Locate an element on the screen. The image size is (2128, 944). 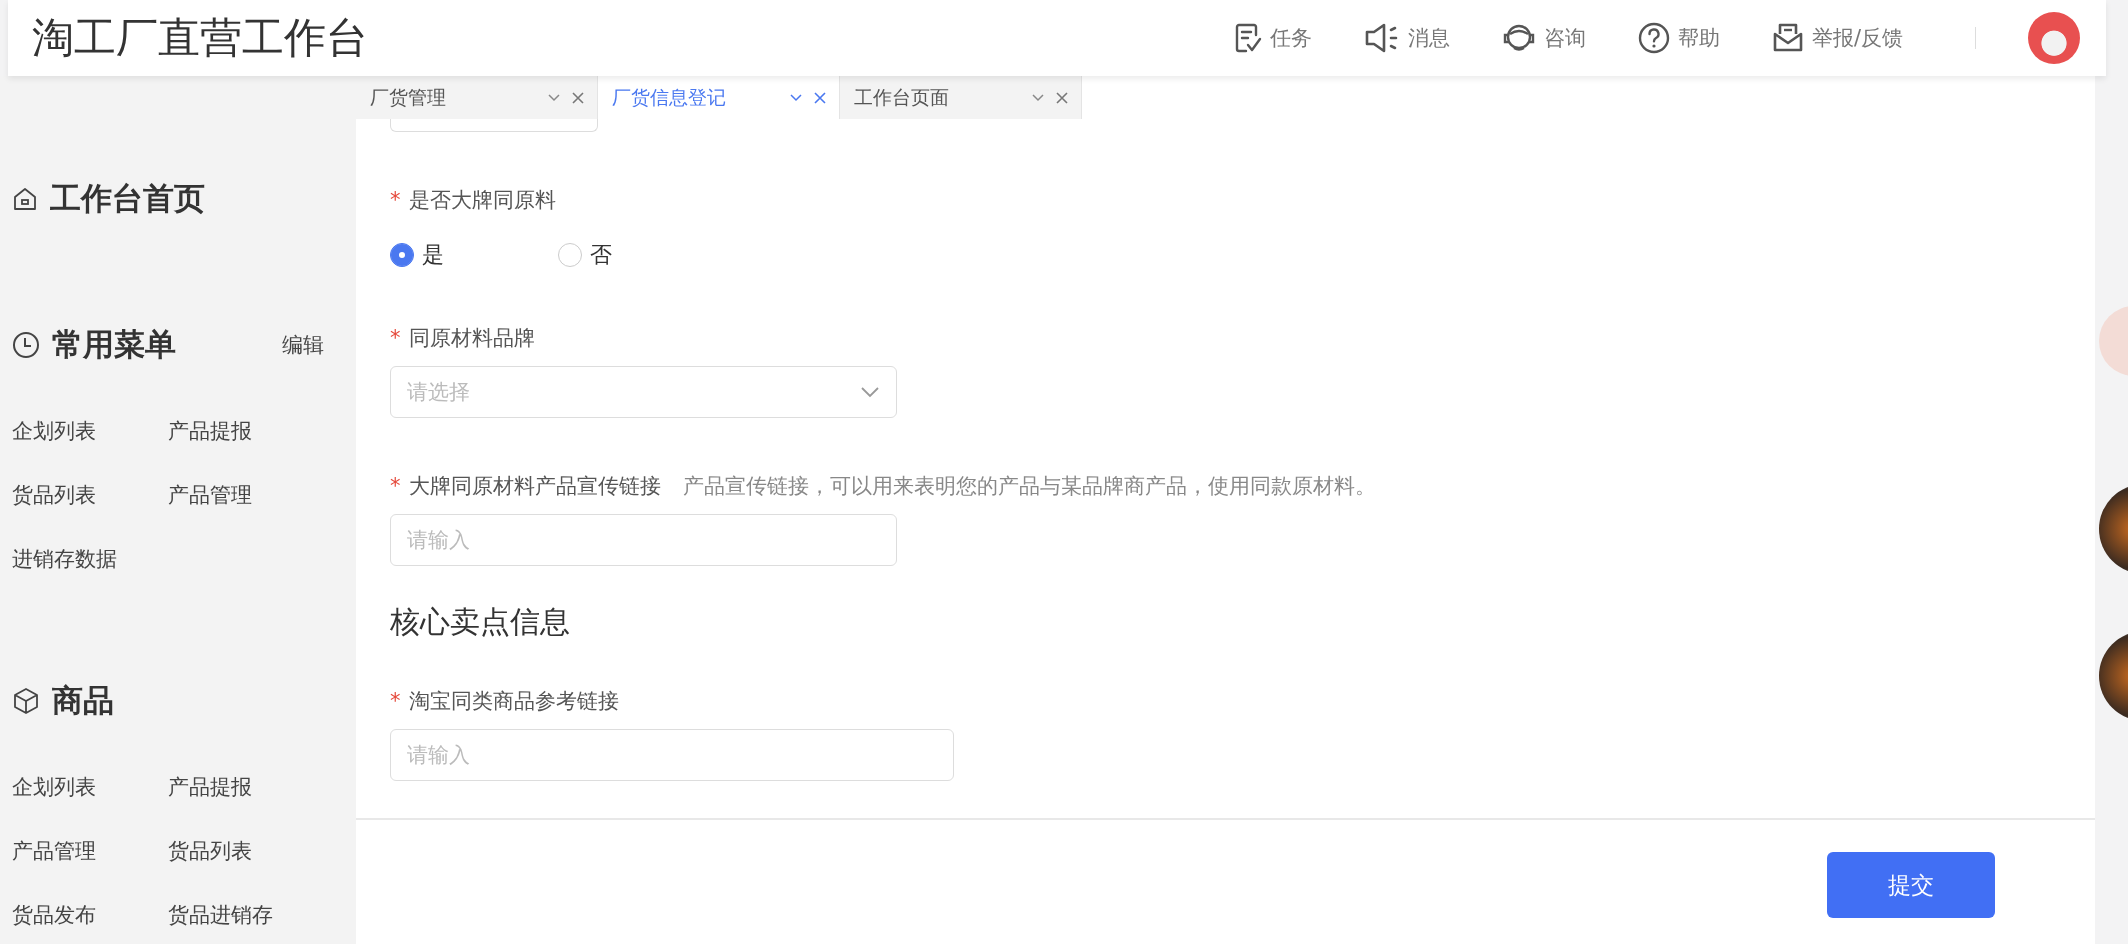
headset-icon is located at coordinates (1518, 38).